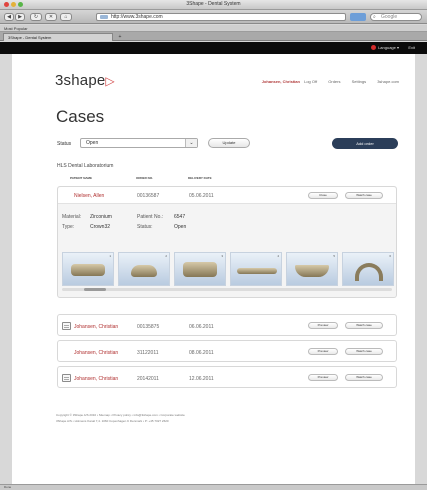  What do you see at coordinates (201, 353) in the screenshot?
I see `delivery-date: 08.06.2011` at bounding box center [201, 353].